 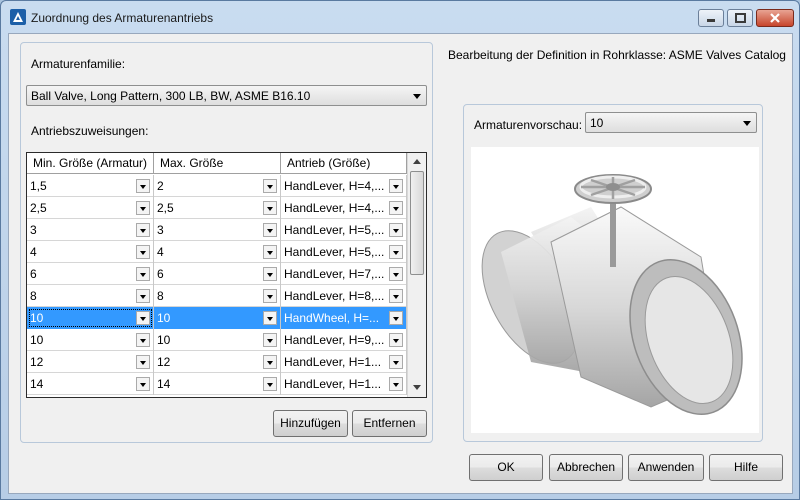 What do you see at coordinates (586, 467) in the screenshot?
I see `cancel-button: Abbrechen` at bounding box center [586, 467].